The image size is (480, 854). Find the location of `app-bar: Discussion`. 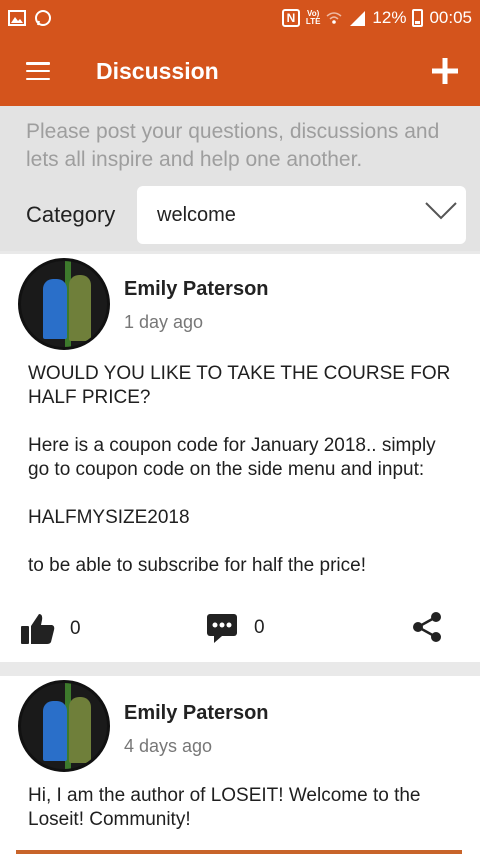

app-bar: Discussion is located at coordinates (240, 71).